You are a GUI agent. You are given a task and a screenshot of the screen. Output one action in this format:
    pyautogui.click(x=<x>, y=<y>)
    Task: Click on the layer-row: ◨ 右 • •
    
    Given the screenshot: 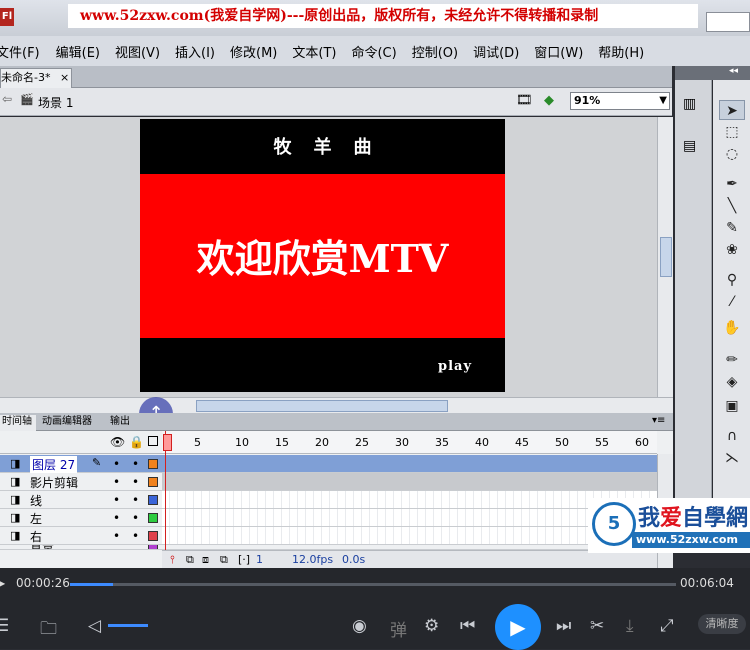 What is the action you would take?
    pyautogui.click(x=328, y=536)
    